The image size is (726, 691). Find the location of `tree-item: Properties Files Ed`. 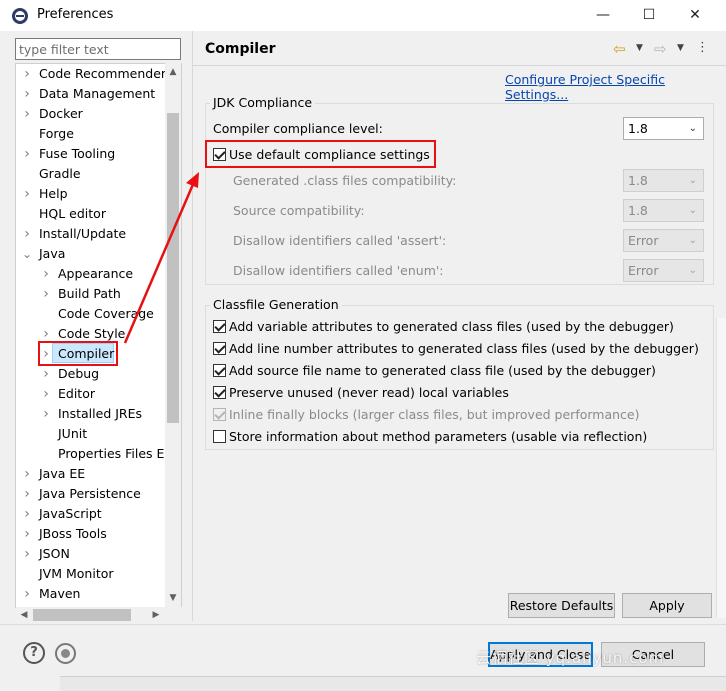

tree-item: Properties Files Ed is located at coordinates (96, 454).